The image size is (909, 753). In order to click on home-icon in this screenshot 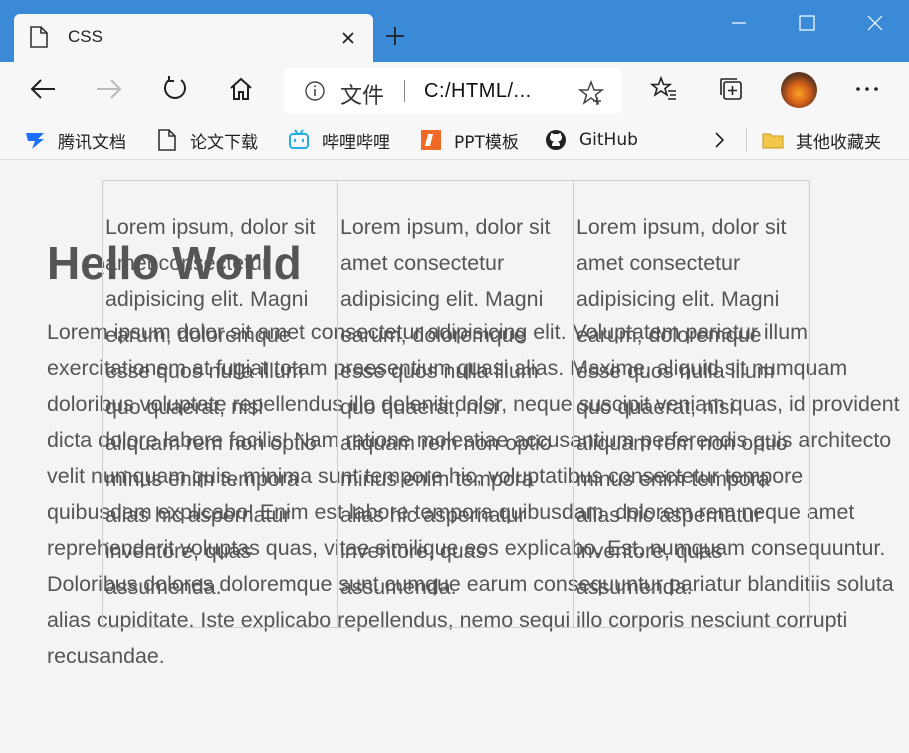, I will do `click(241, 88)`.